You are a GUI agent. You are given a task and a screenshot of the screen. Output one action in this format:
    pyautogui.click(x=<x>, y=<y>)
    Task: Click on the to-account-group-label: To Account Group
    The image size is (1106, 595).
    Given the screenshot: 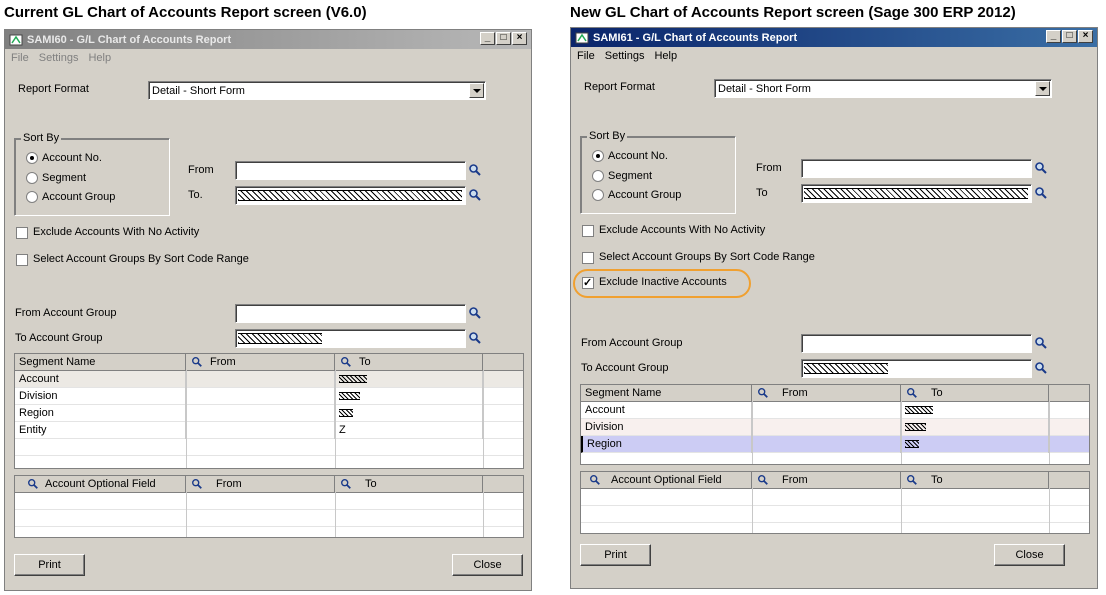 What is the action you would take?
    pyautogui.click(x=59, y=338)
    